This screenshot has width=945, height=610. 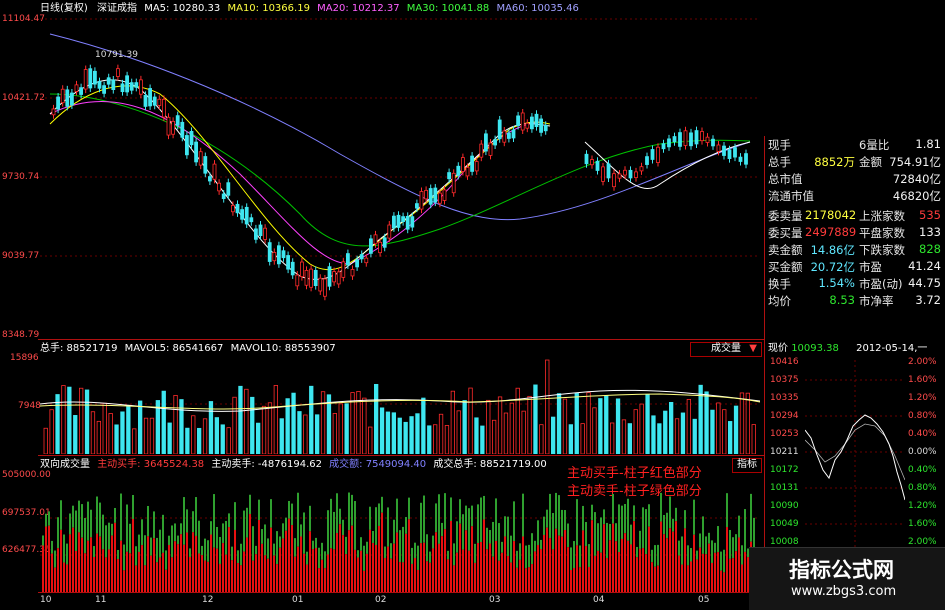 What do you see at coordinates (21, 256) in the screenshot?
I see `price-axis-4: 9039.77` at bounding box center [21, 256].